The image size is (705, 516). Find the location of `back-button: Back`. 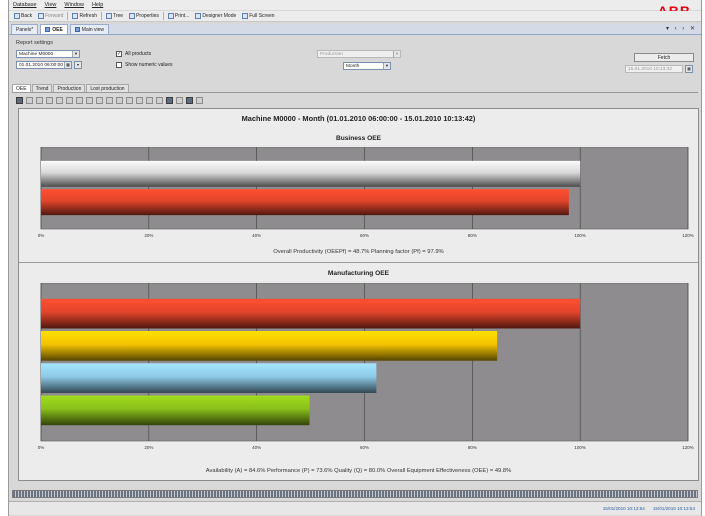

back-button: Back is located at coordinates (23, 16).